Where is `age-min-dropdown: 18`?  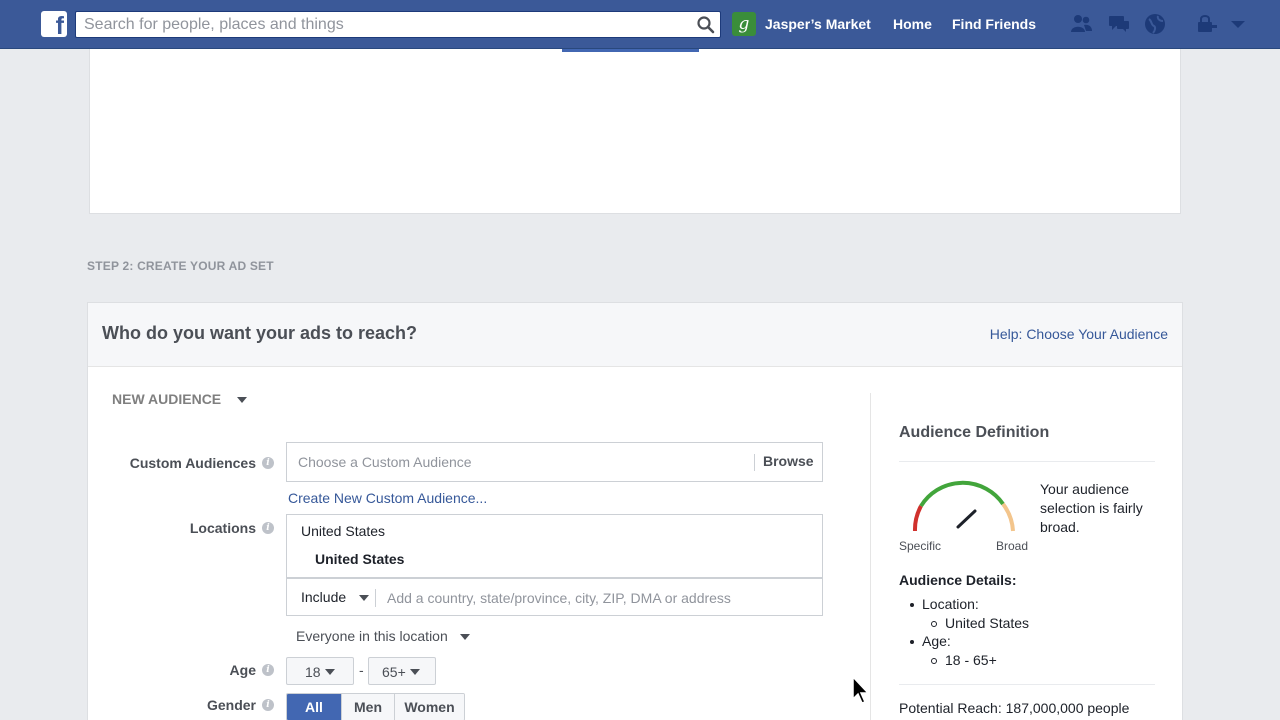
age-min-dropdown: 18 is located at coordinates (320, 671).